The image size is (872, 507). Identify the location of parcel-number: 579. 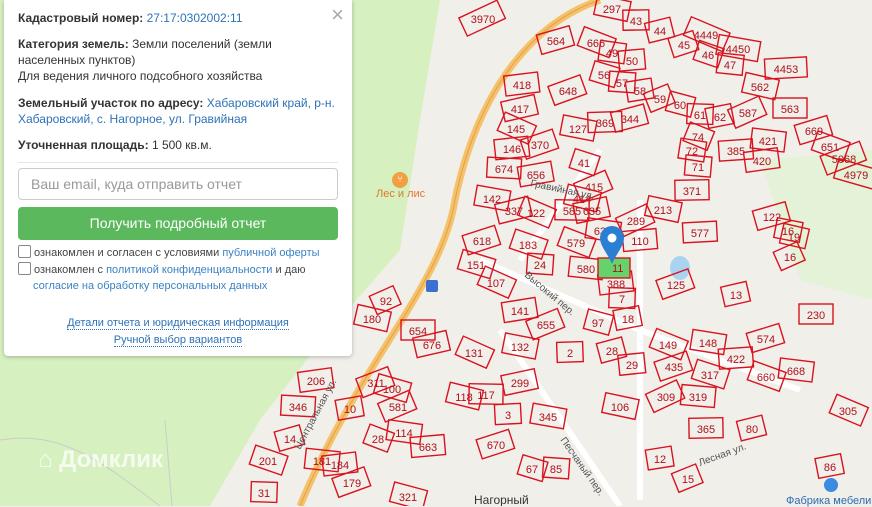
(576, 244).